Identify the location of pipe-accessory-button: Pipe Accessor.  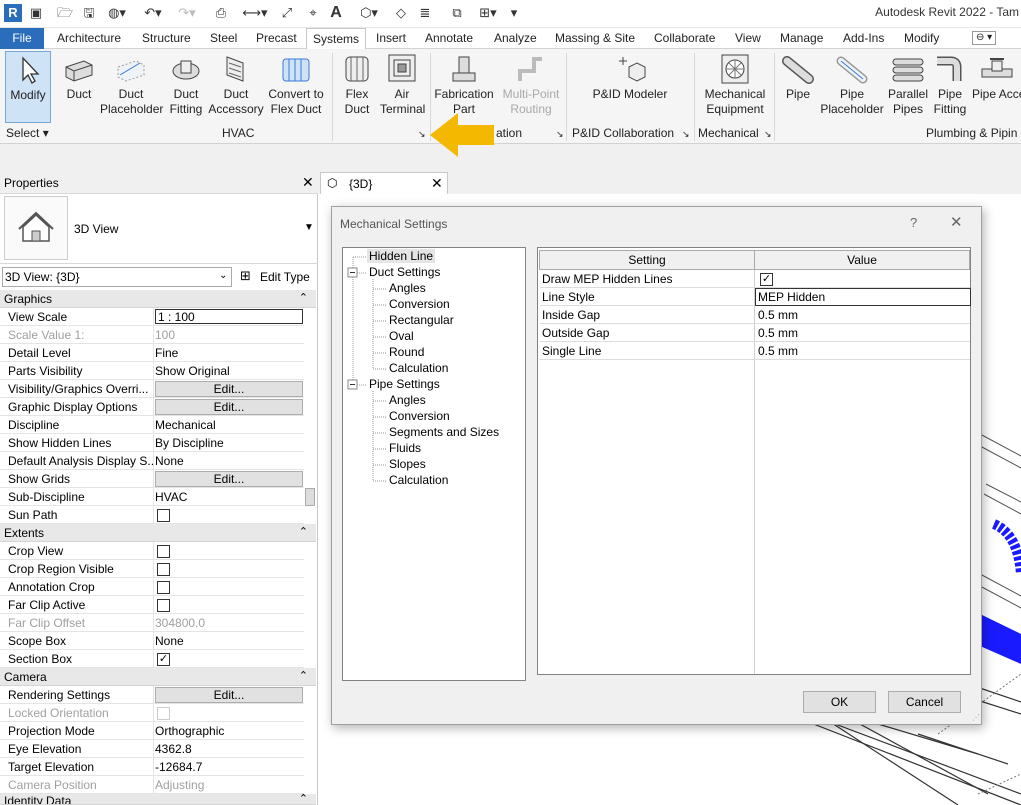
(996, 77).